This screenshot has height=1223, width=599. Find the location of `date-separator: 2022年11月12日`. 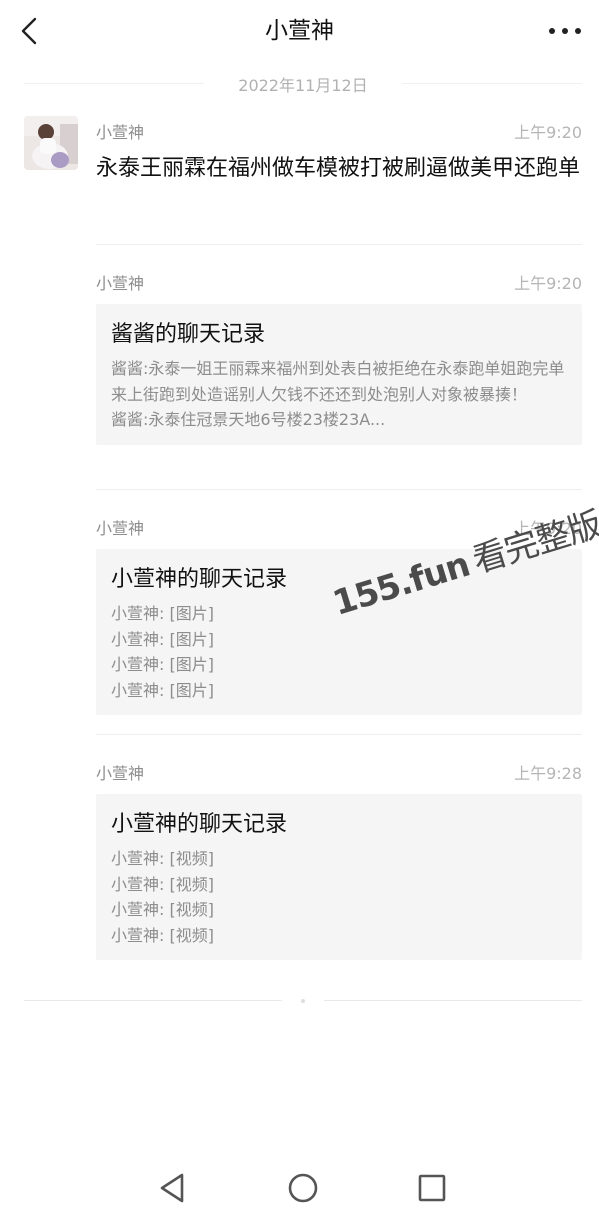

date-separator: 2022年11月12日 is located at coordinates (303, 83).